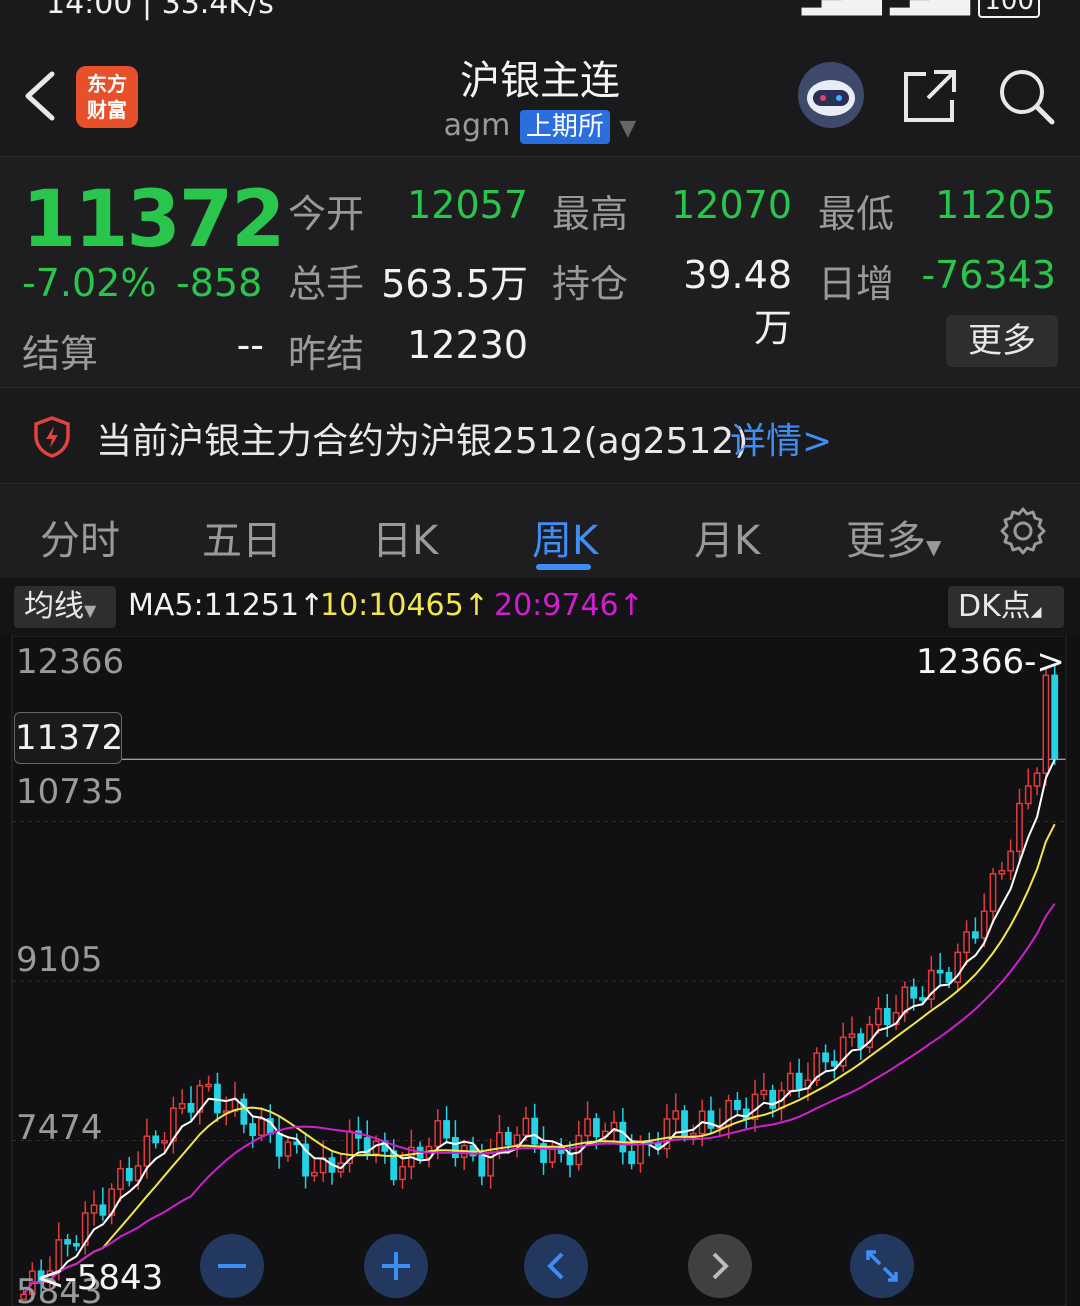 The height and width of the screenshot is (1306, 1080). I want to click on chevron-right-icon, so click(720, 1266).